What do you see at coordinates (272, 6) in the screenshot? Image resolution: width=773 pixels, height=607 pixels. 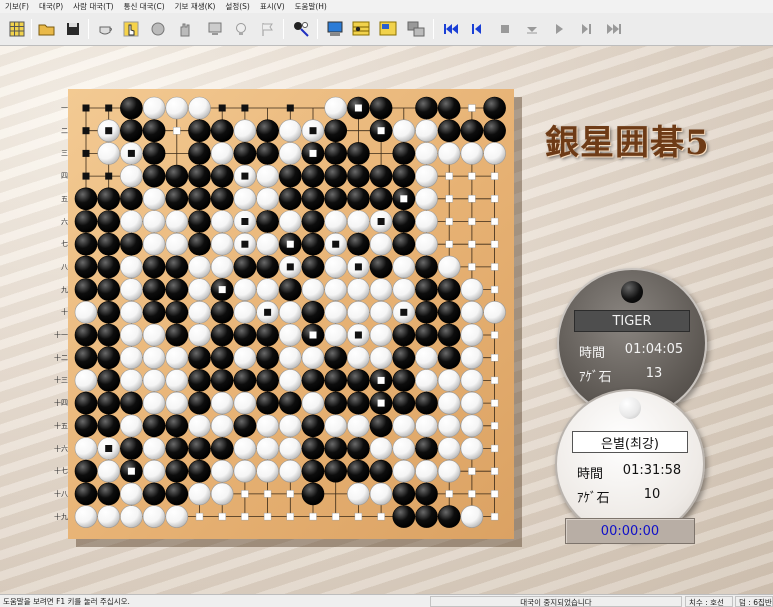 I see `menu-item-6: 표시(V)` at bounding box center [272, 6].